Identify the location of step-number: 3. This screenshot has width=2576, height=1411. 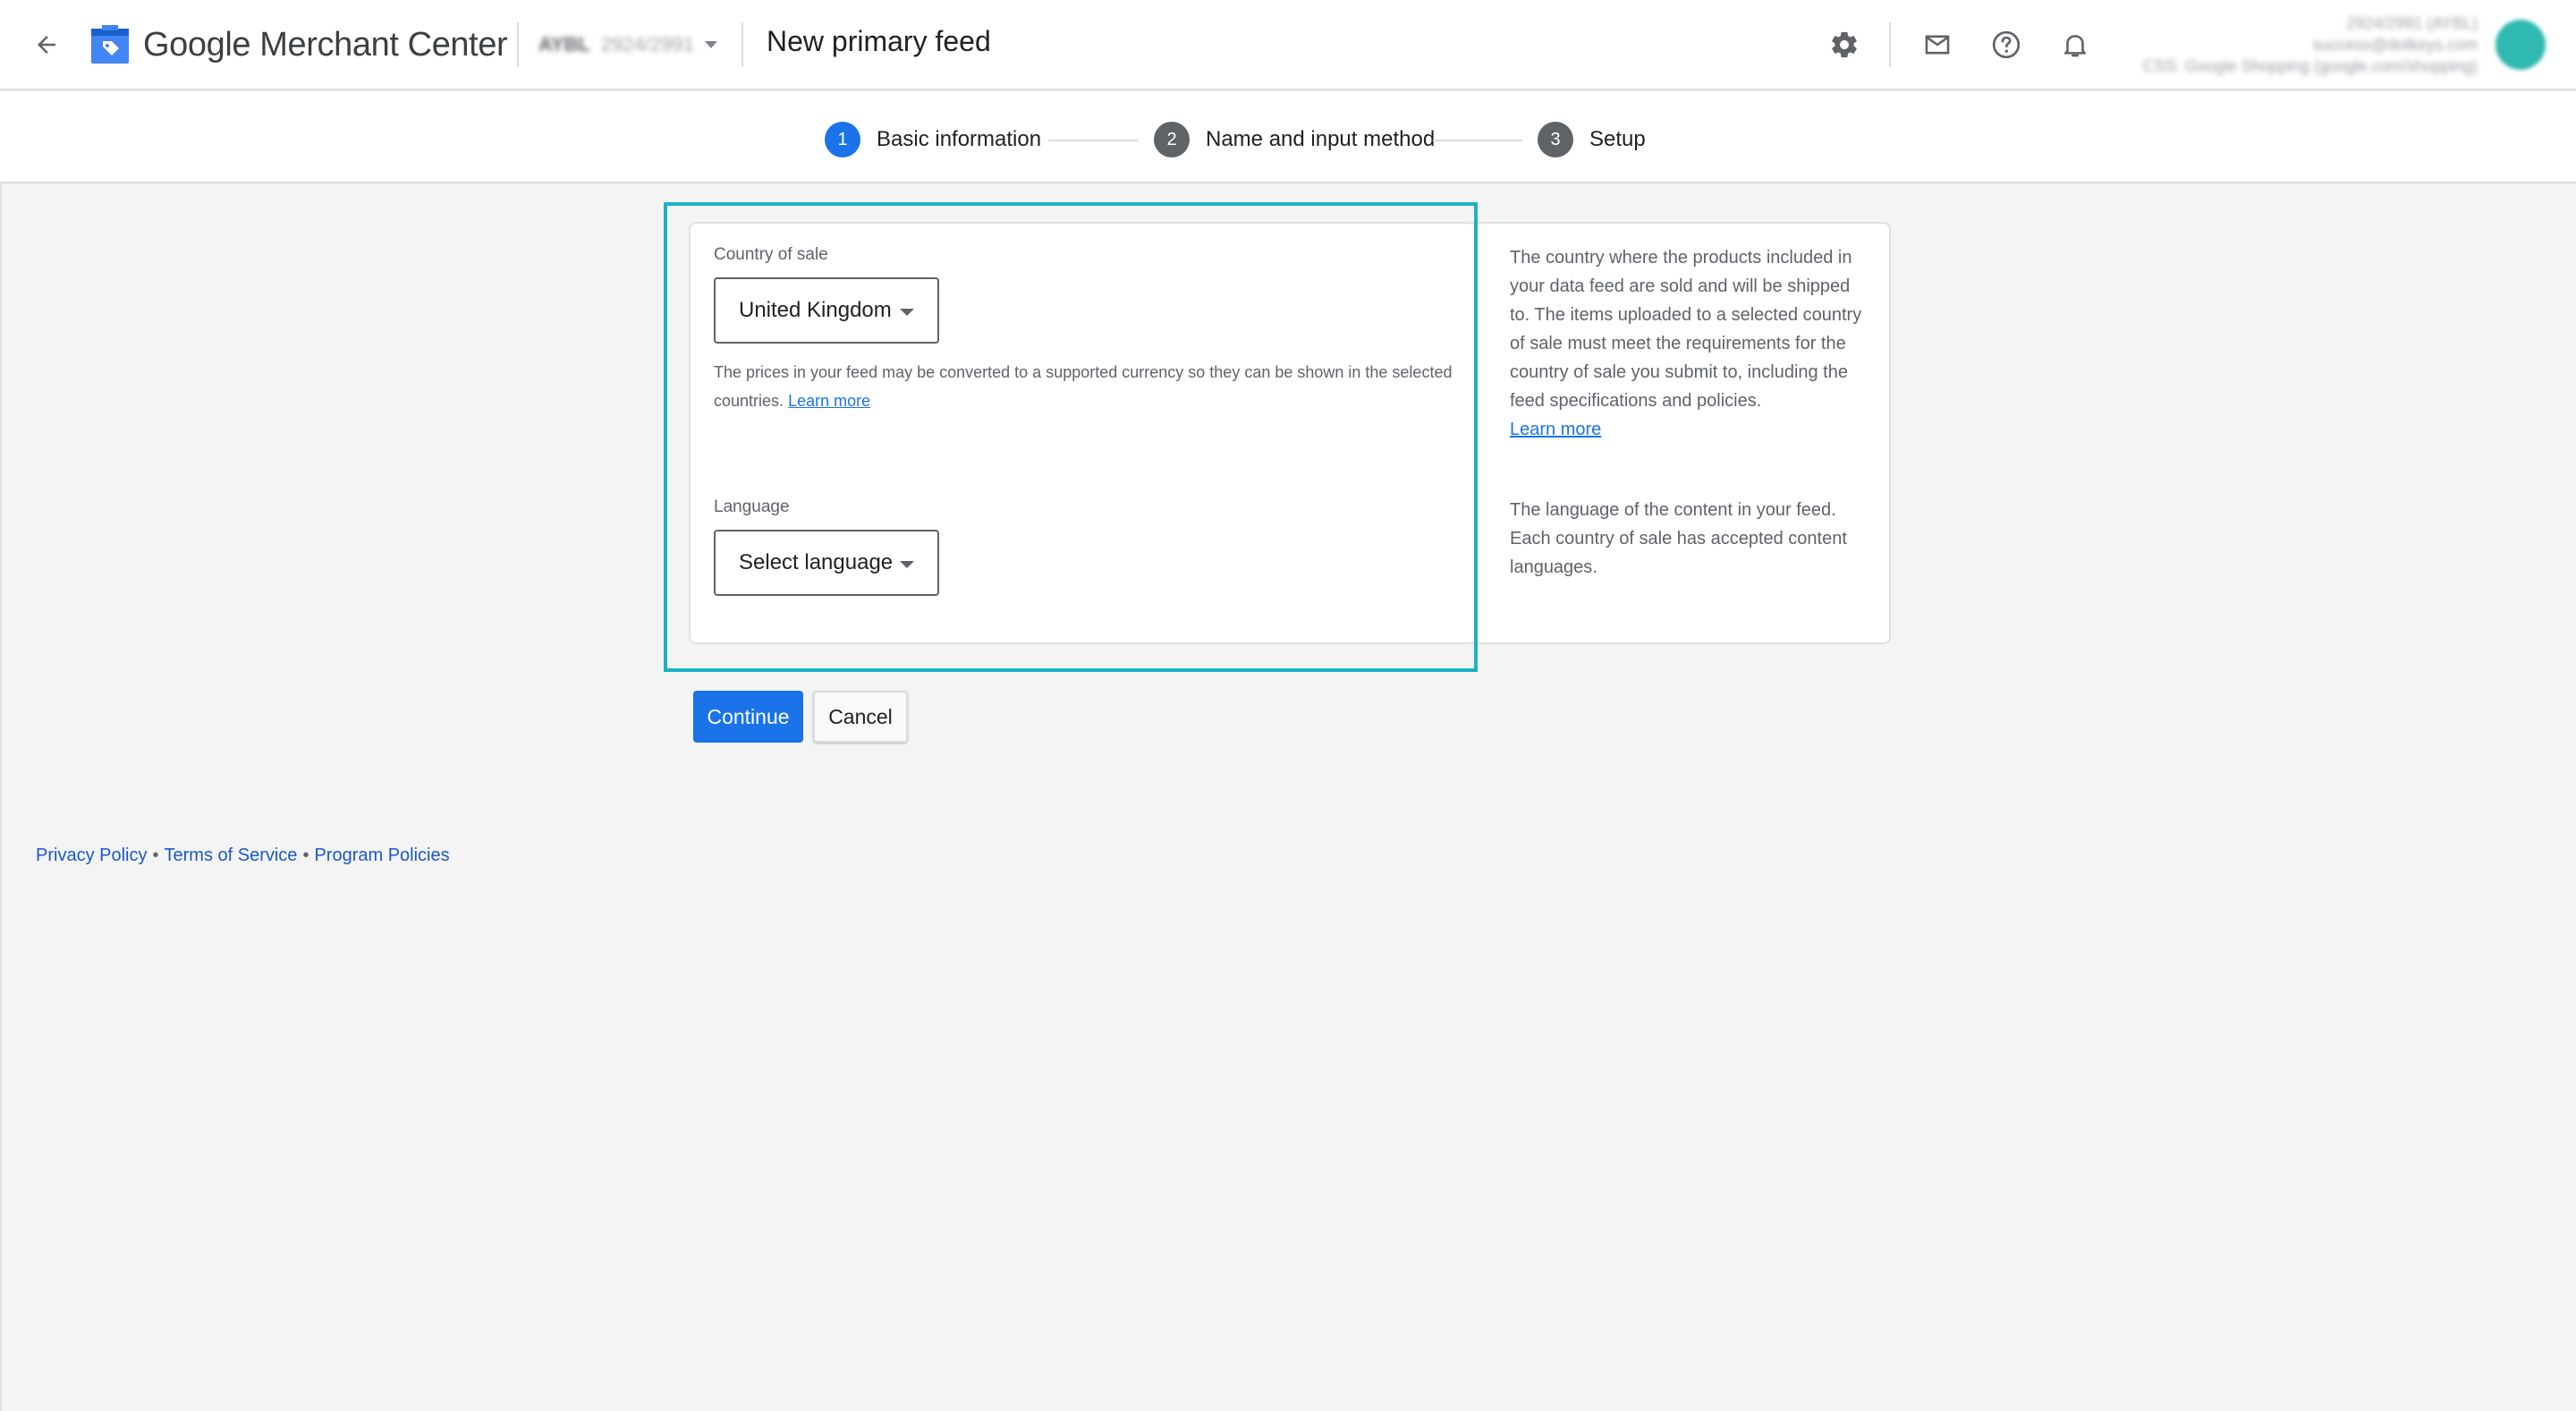
(1555, 139).